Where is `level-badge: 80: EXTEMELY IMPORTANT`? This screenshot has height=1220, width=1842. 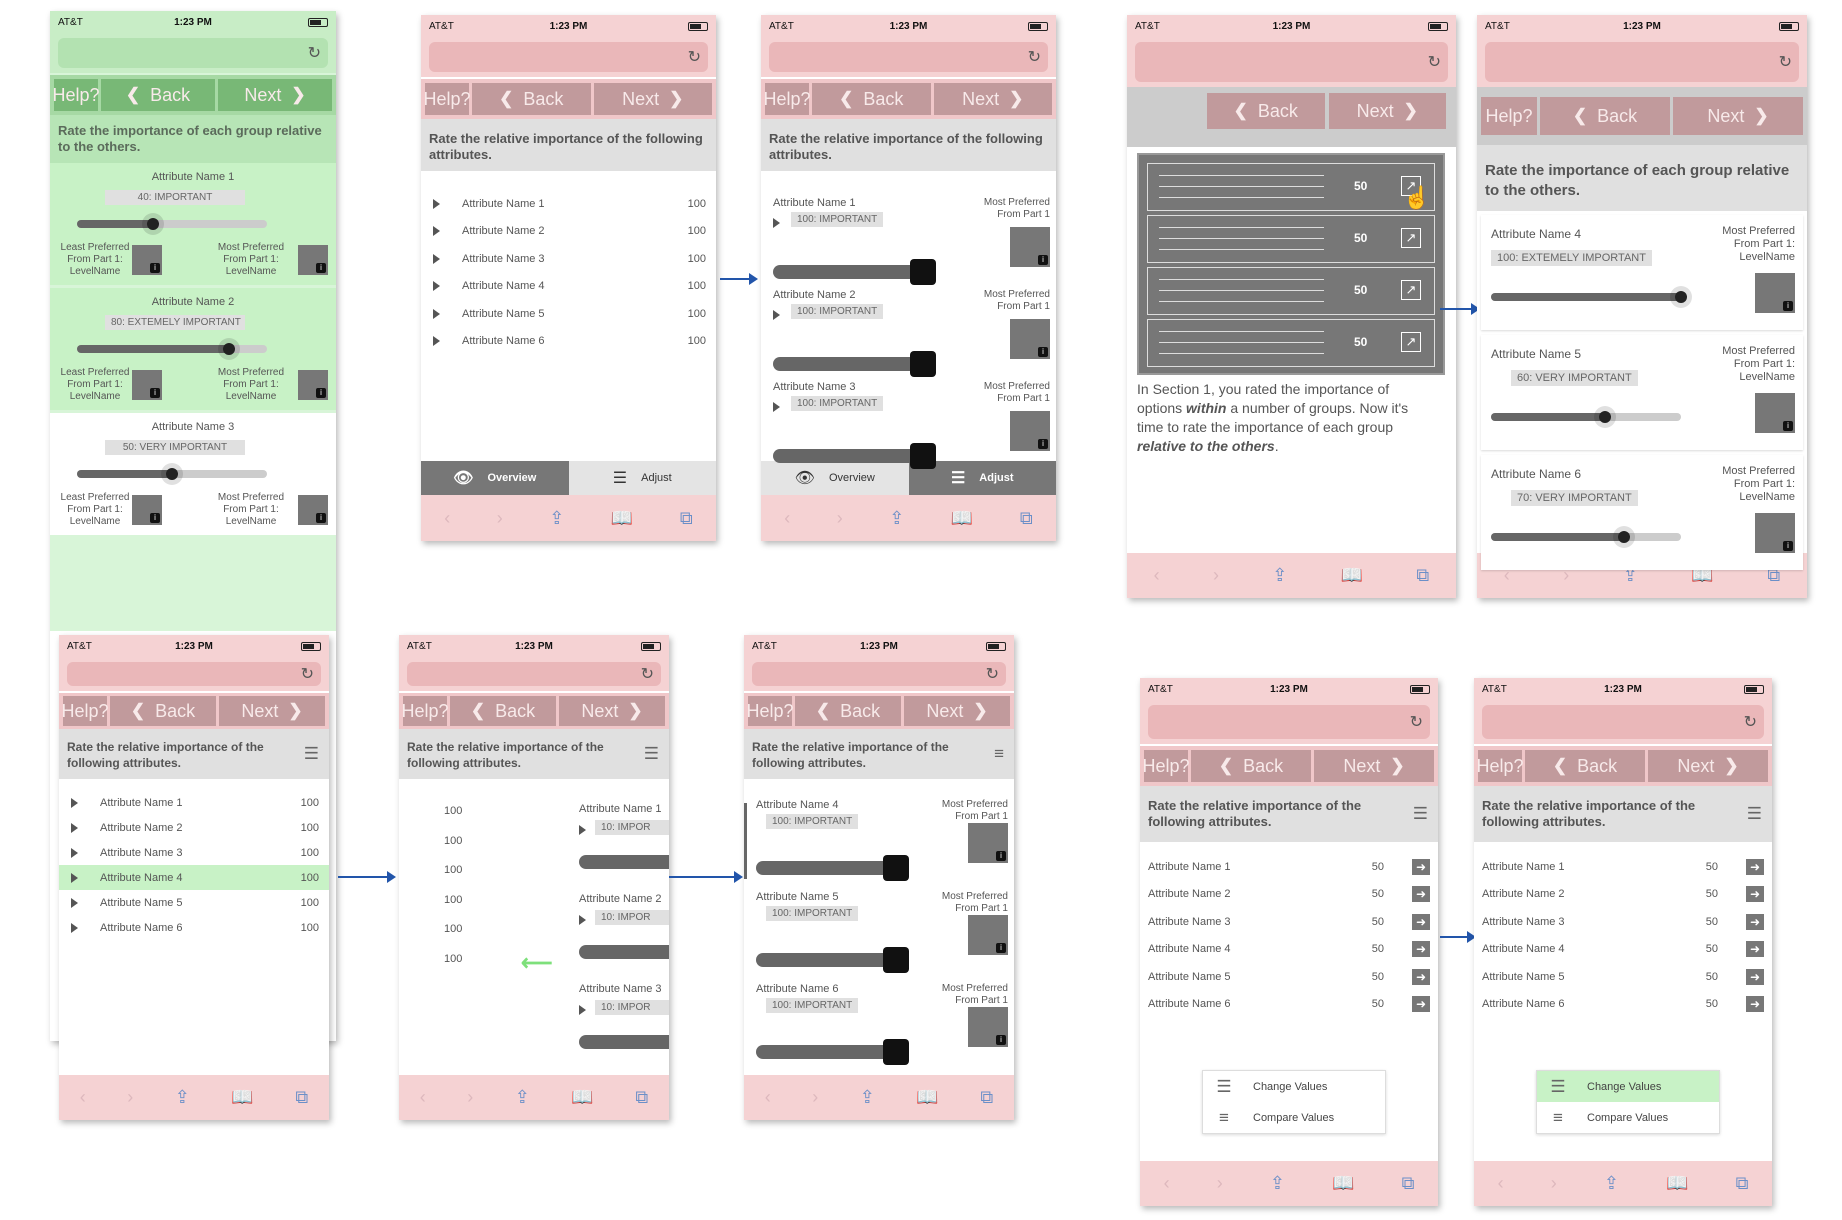 level-badge: 80: EXTEMELY IMPORTANT is located at coordinates (175, 322).